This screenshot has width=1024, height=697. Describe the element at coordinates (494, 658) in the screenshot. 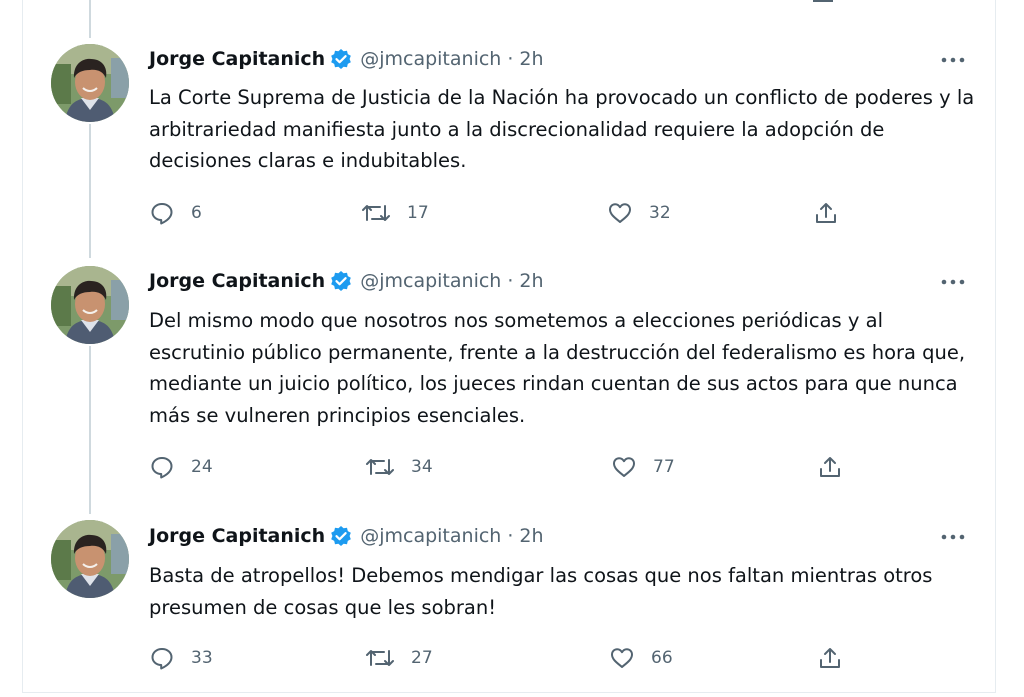

I see `tweet-actions: 33 27 66` at that location.